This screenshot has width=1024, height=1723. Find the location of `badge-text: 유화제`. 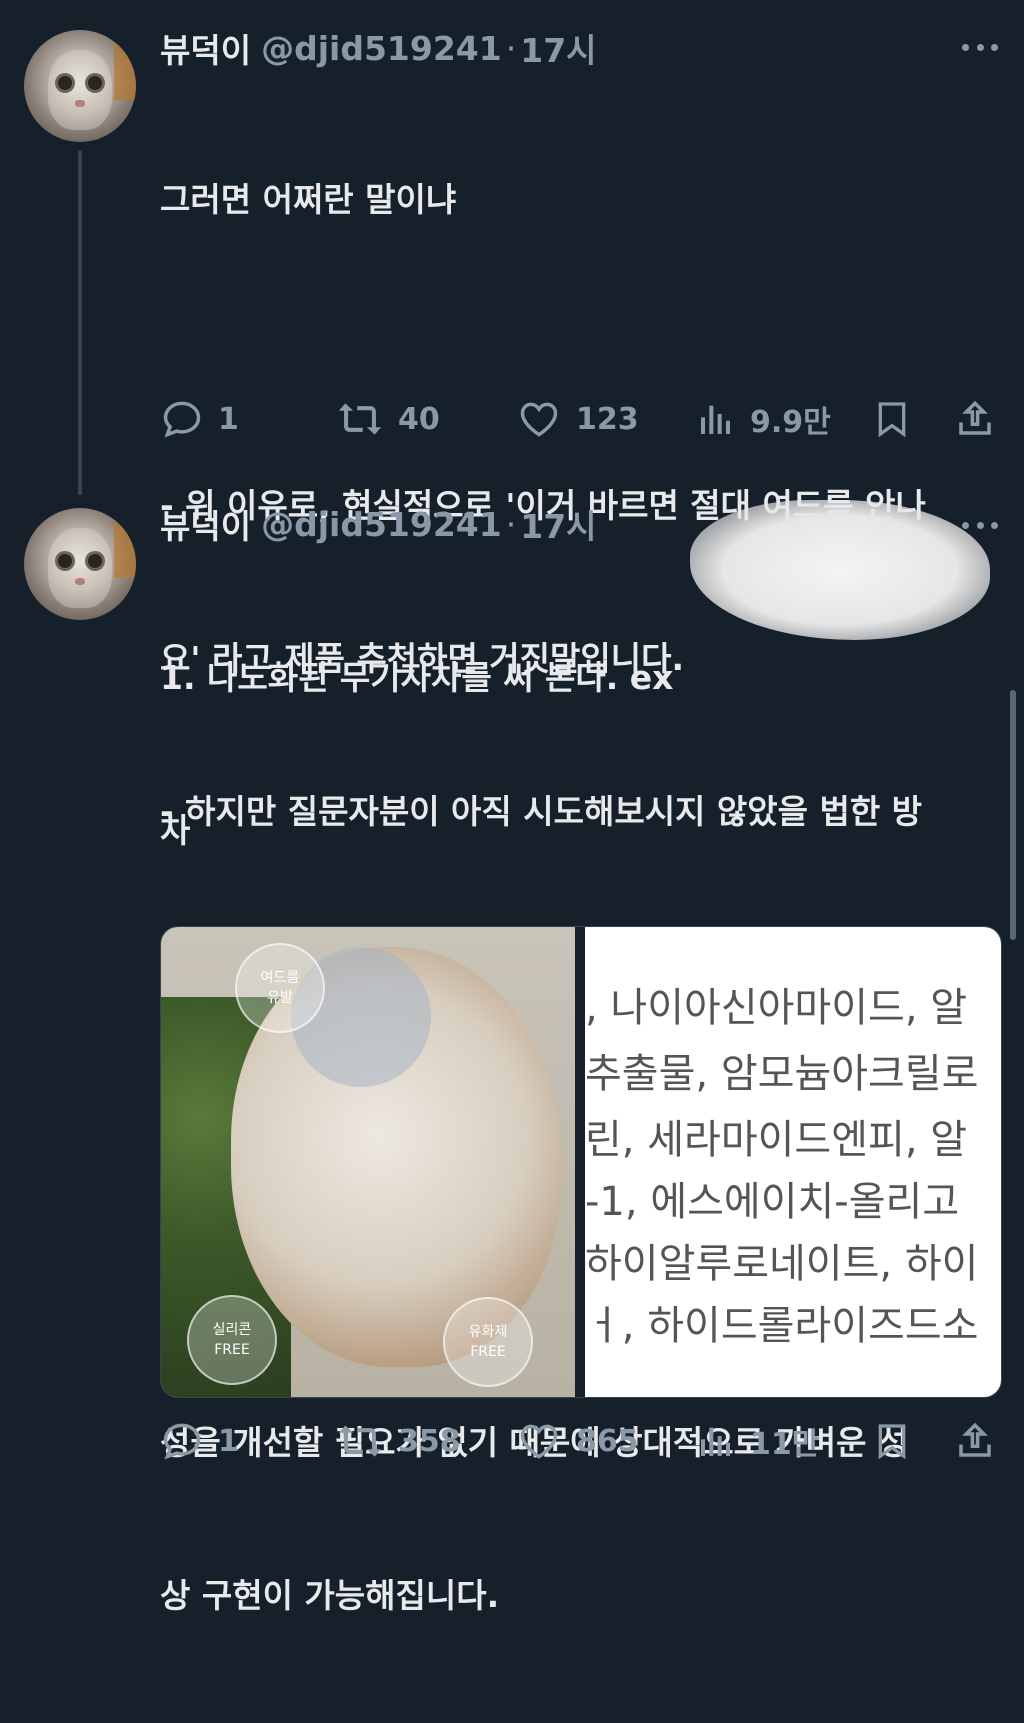

badge-text: 유화제 is located at coordinates (488, 1332).